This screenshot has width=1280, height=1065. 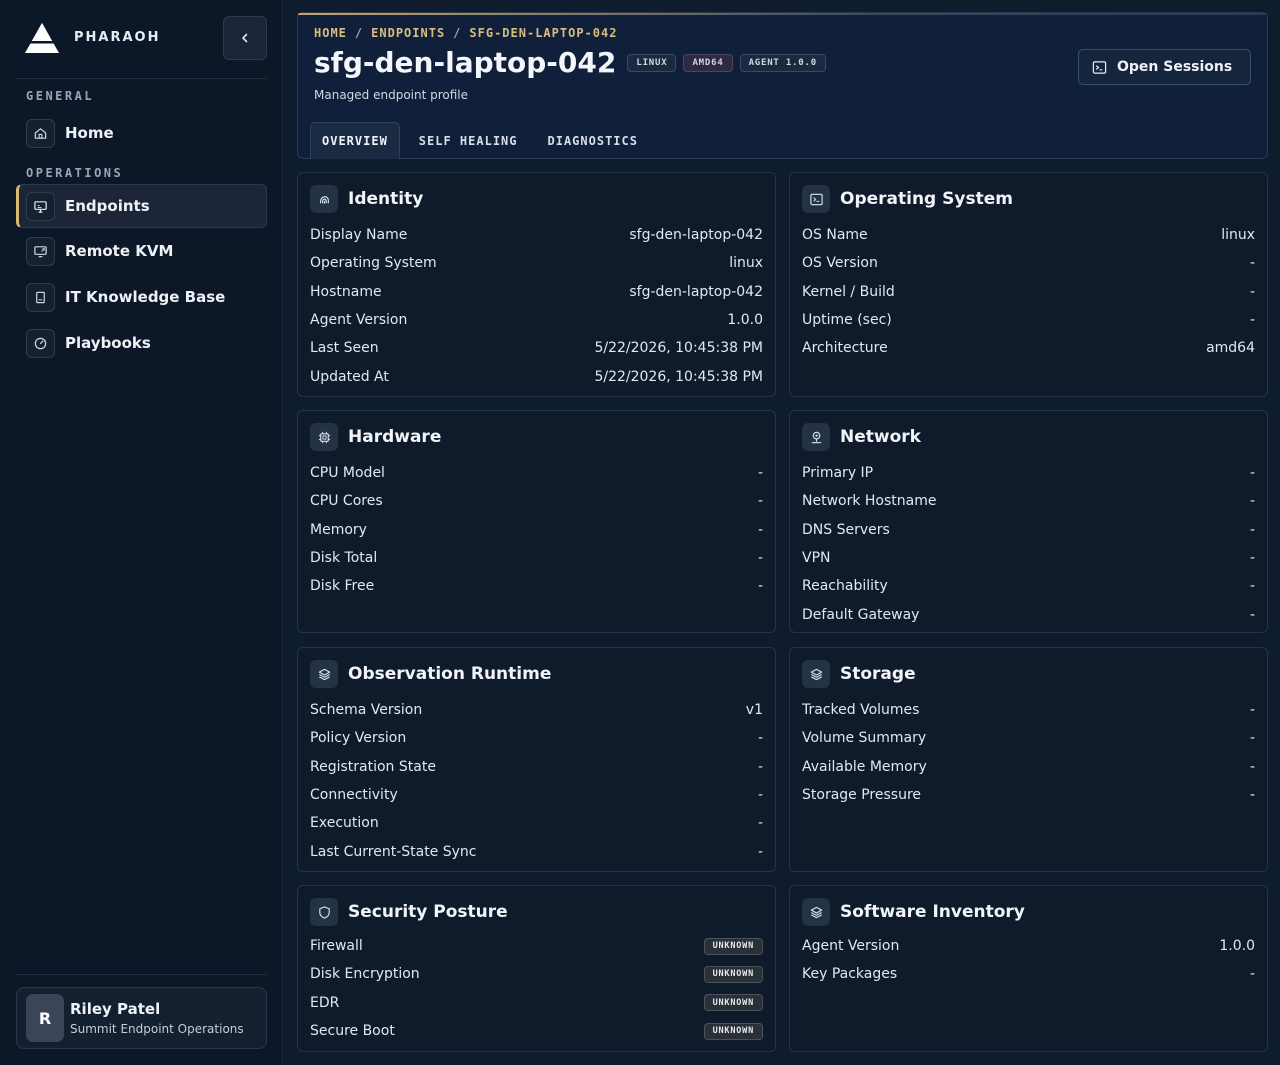 What do you see at coordinates (1028, 738) in the screenshot?
I see `detail-row: Volume Summary -` at bounding box center [1028, 738].